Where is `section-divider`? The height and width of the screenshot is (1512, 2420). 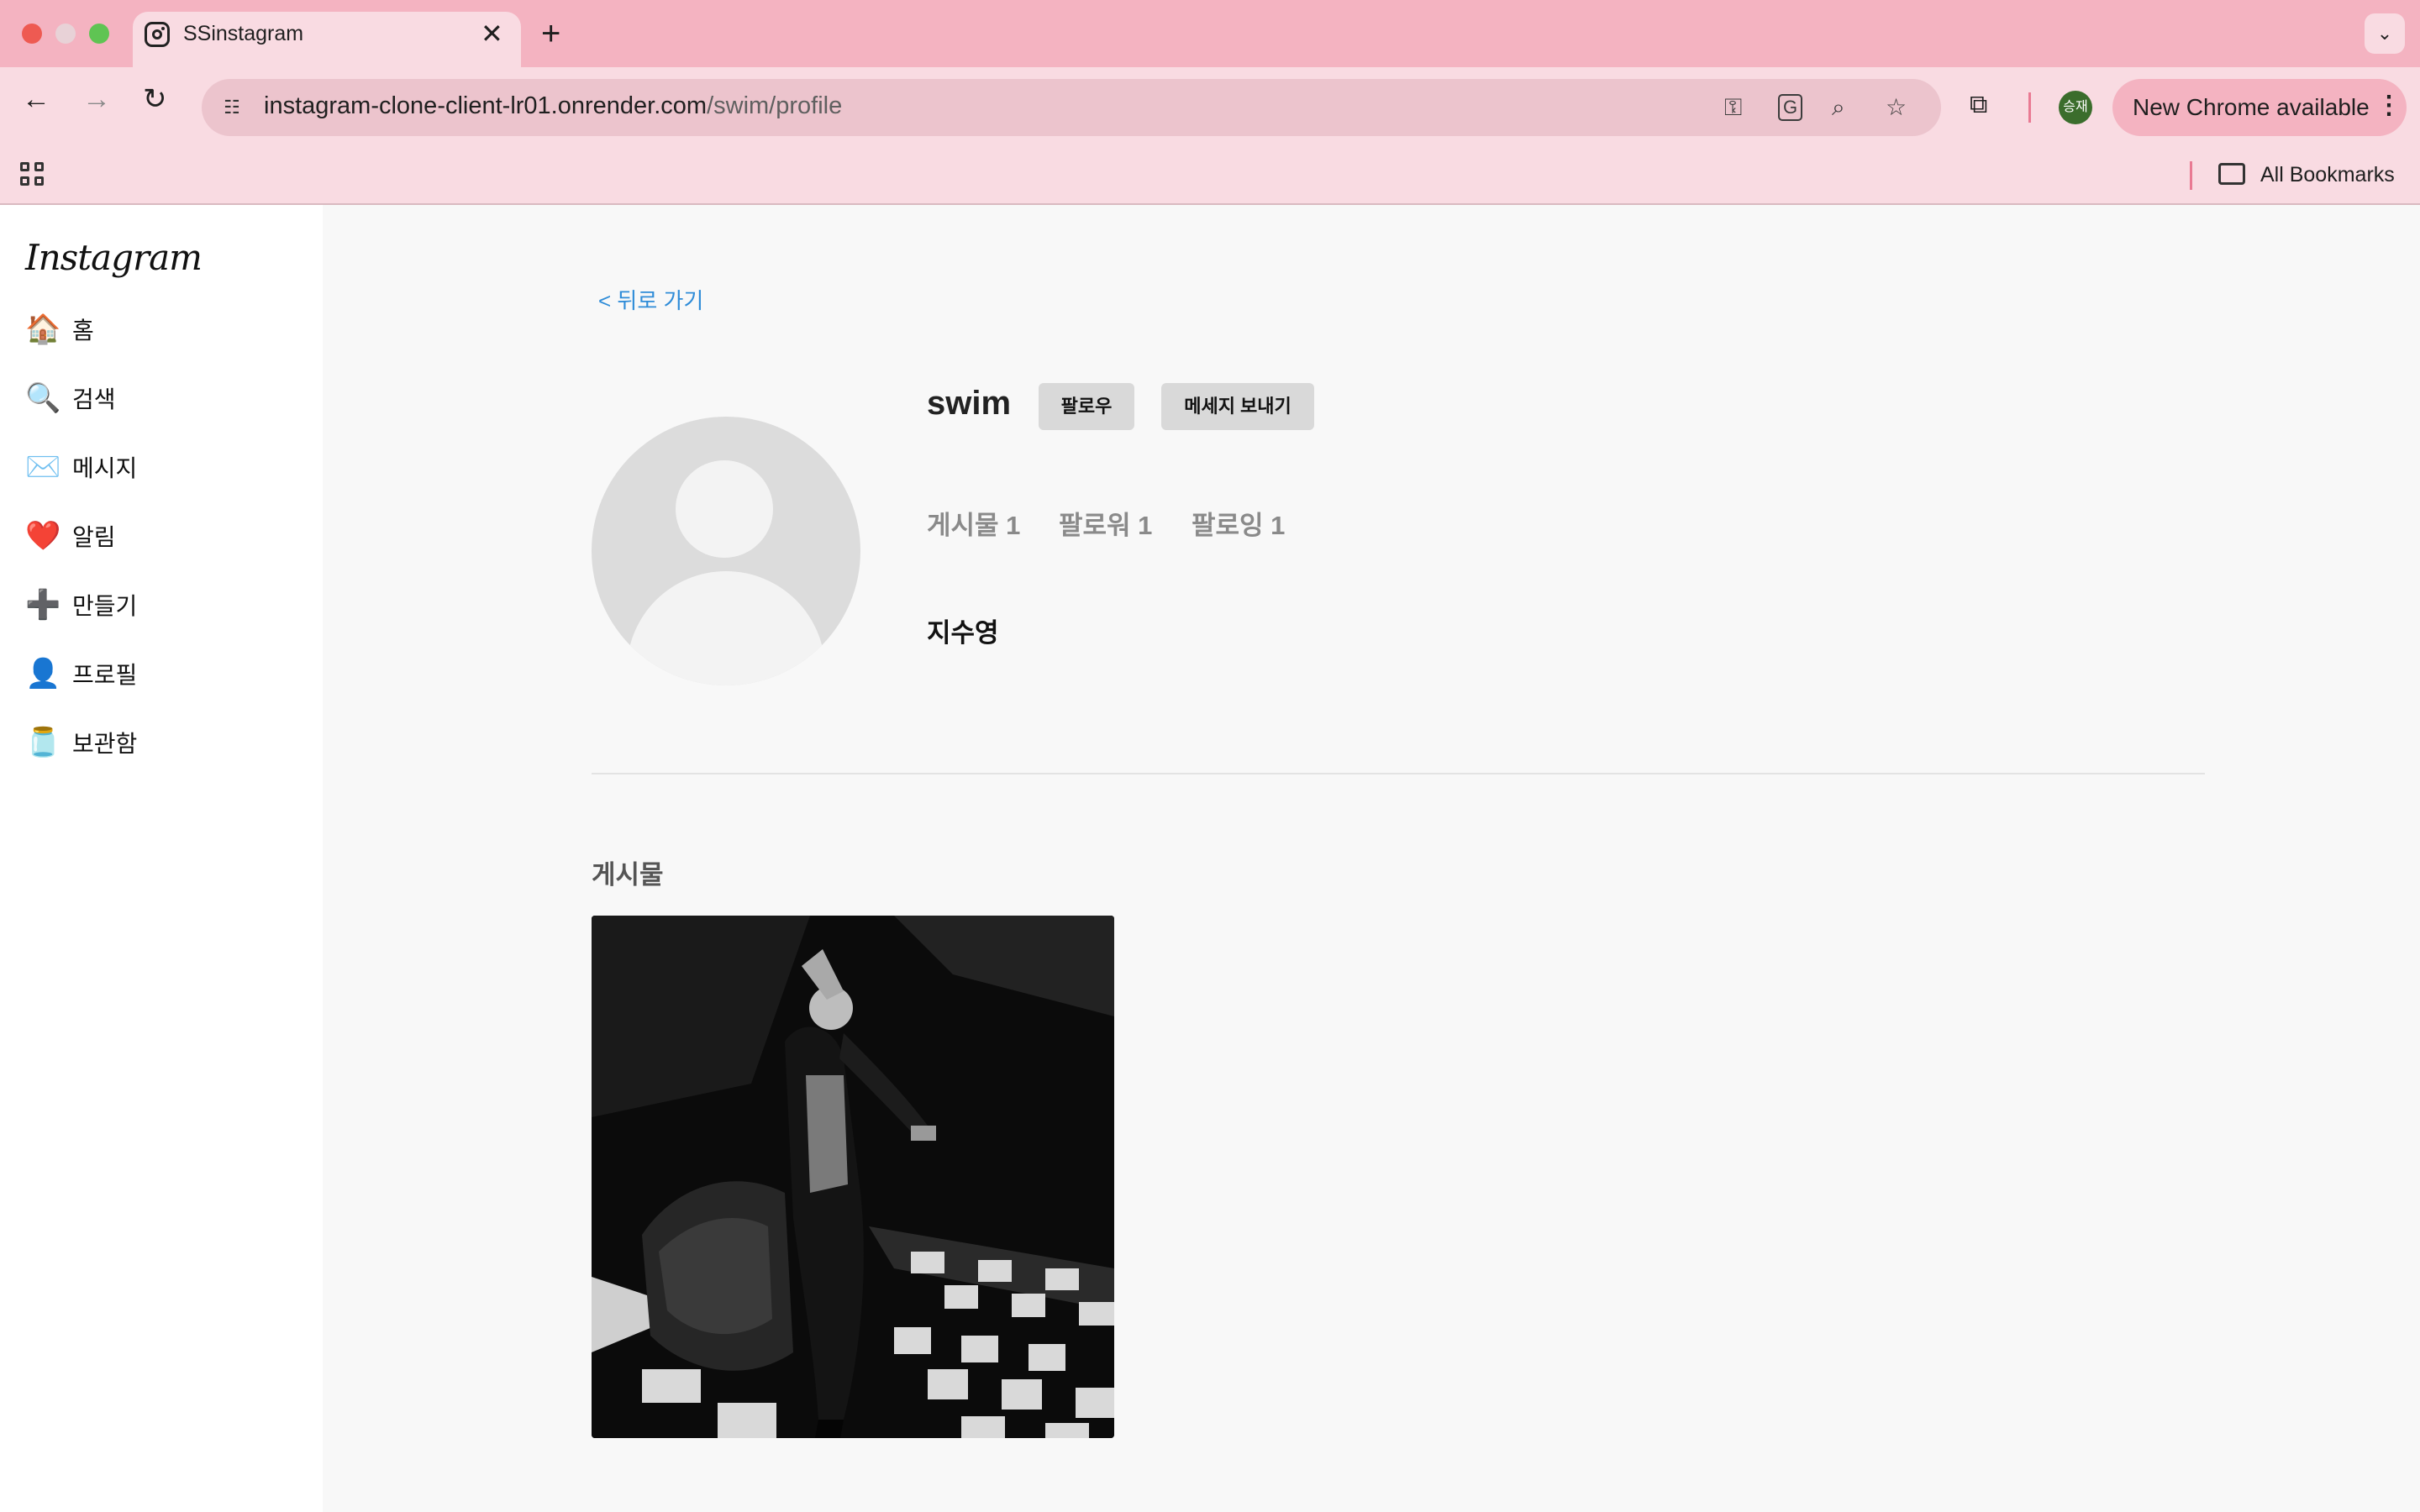
section-divider is located at coordinates (1398, 773).